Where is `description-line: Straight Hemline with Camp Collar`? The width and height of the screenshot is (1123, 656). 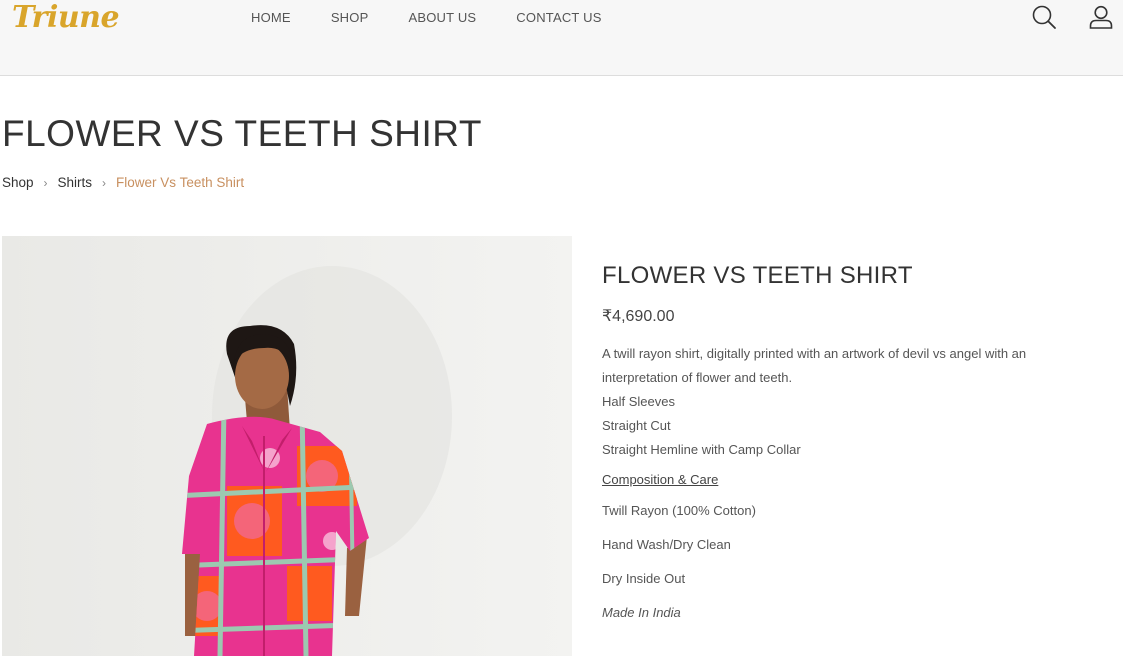
description-line: Straight Hemline with Camp Collar is located at coordinates (701, 449).